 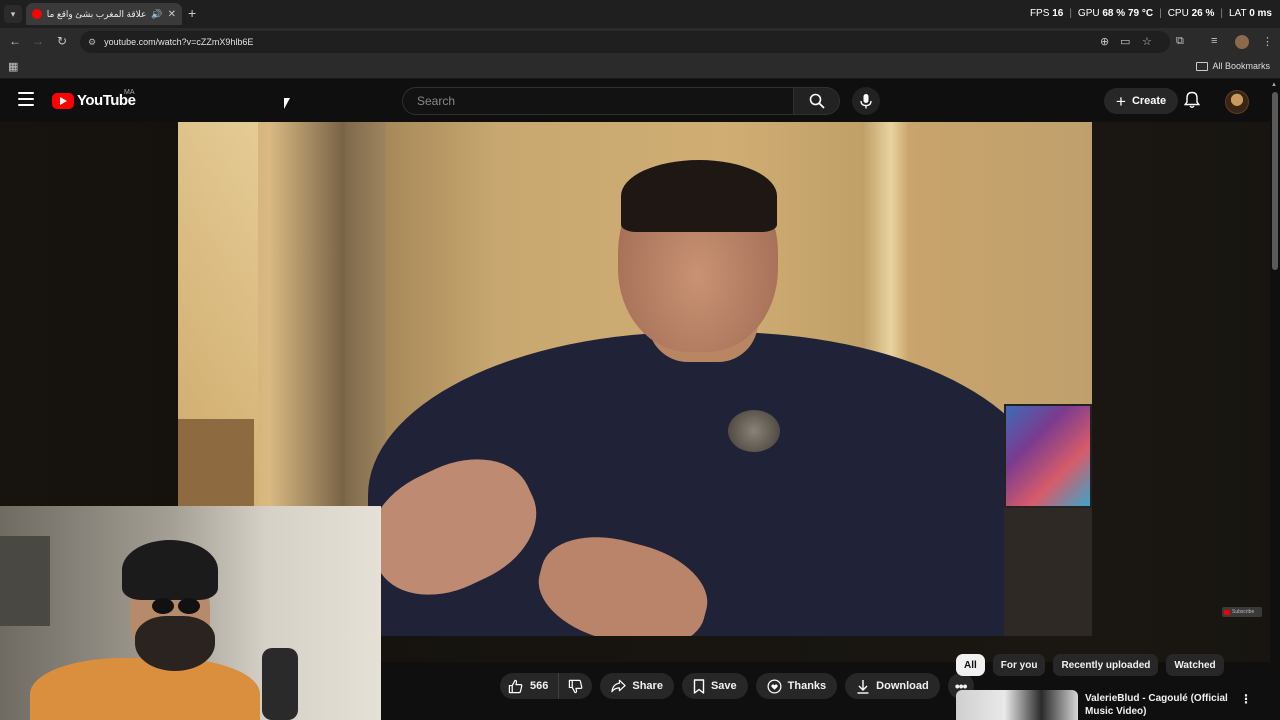 What do you see at coordinates (26, 99) in the screenshot?
I see `hamburger-menu-icon` at bounding box center [26, 99].